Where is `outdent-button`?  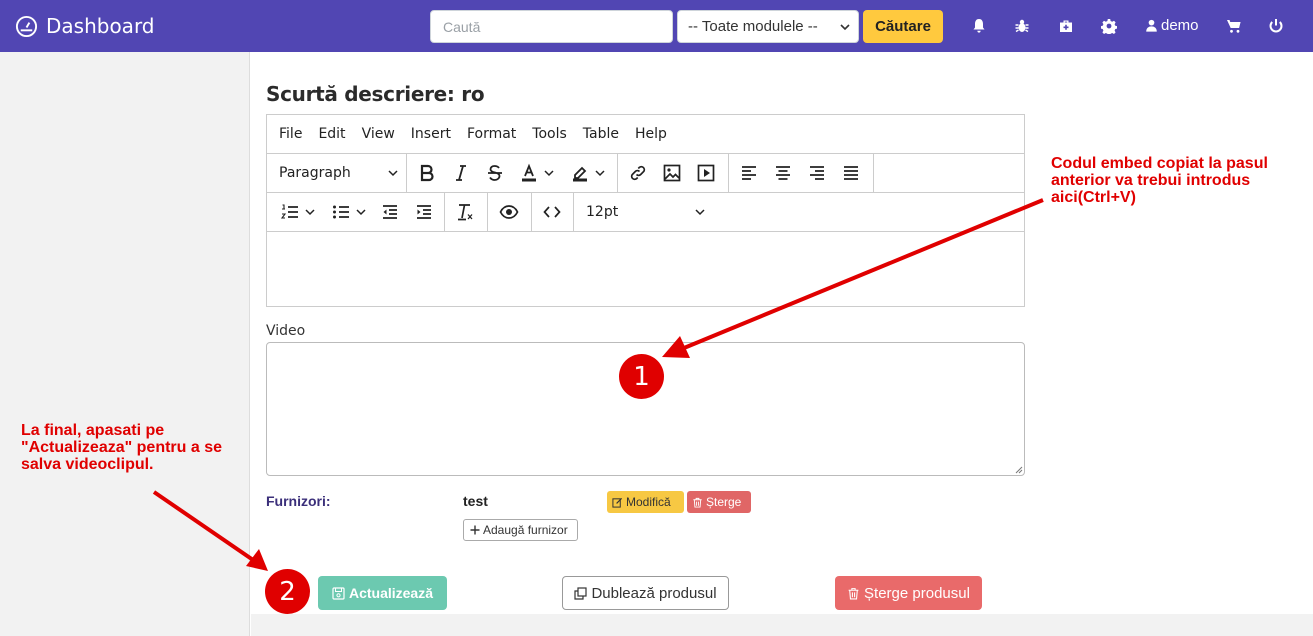
outdent-button is located at coordinates (390, 212).